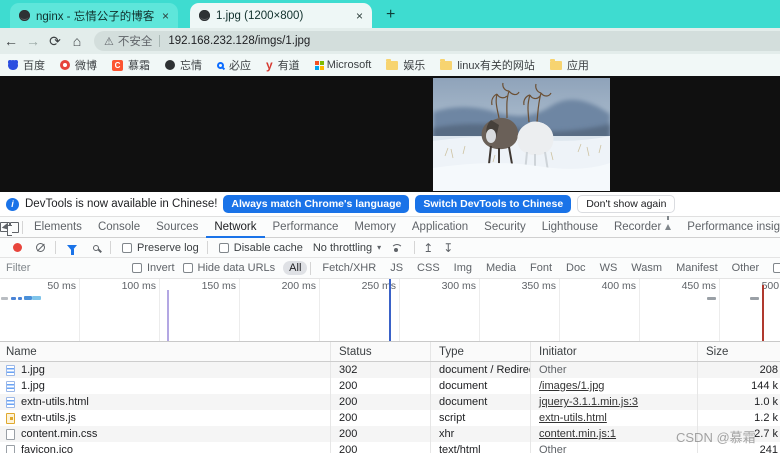 The width and height of the screenshot is (780, 453). Describe the element at coordinates (626, 204) in the screenshot. I see `dont-show-again-button: Don't show again` at that location.